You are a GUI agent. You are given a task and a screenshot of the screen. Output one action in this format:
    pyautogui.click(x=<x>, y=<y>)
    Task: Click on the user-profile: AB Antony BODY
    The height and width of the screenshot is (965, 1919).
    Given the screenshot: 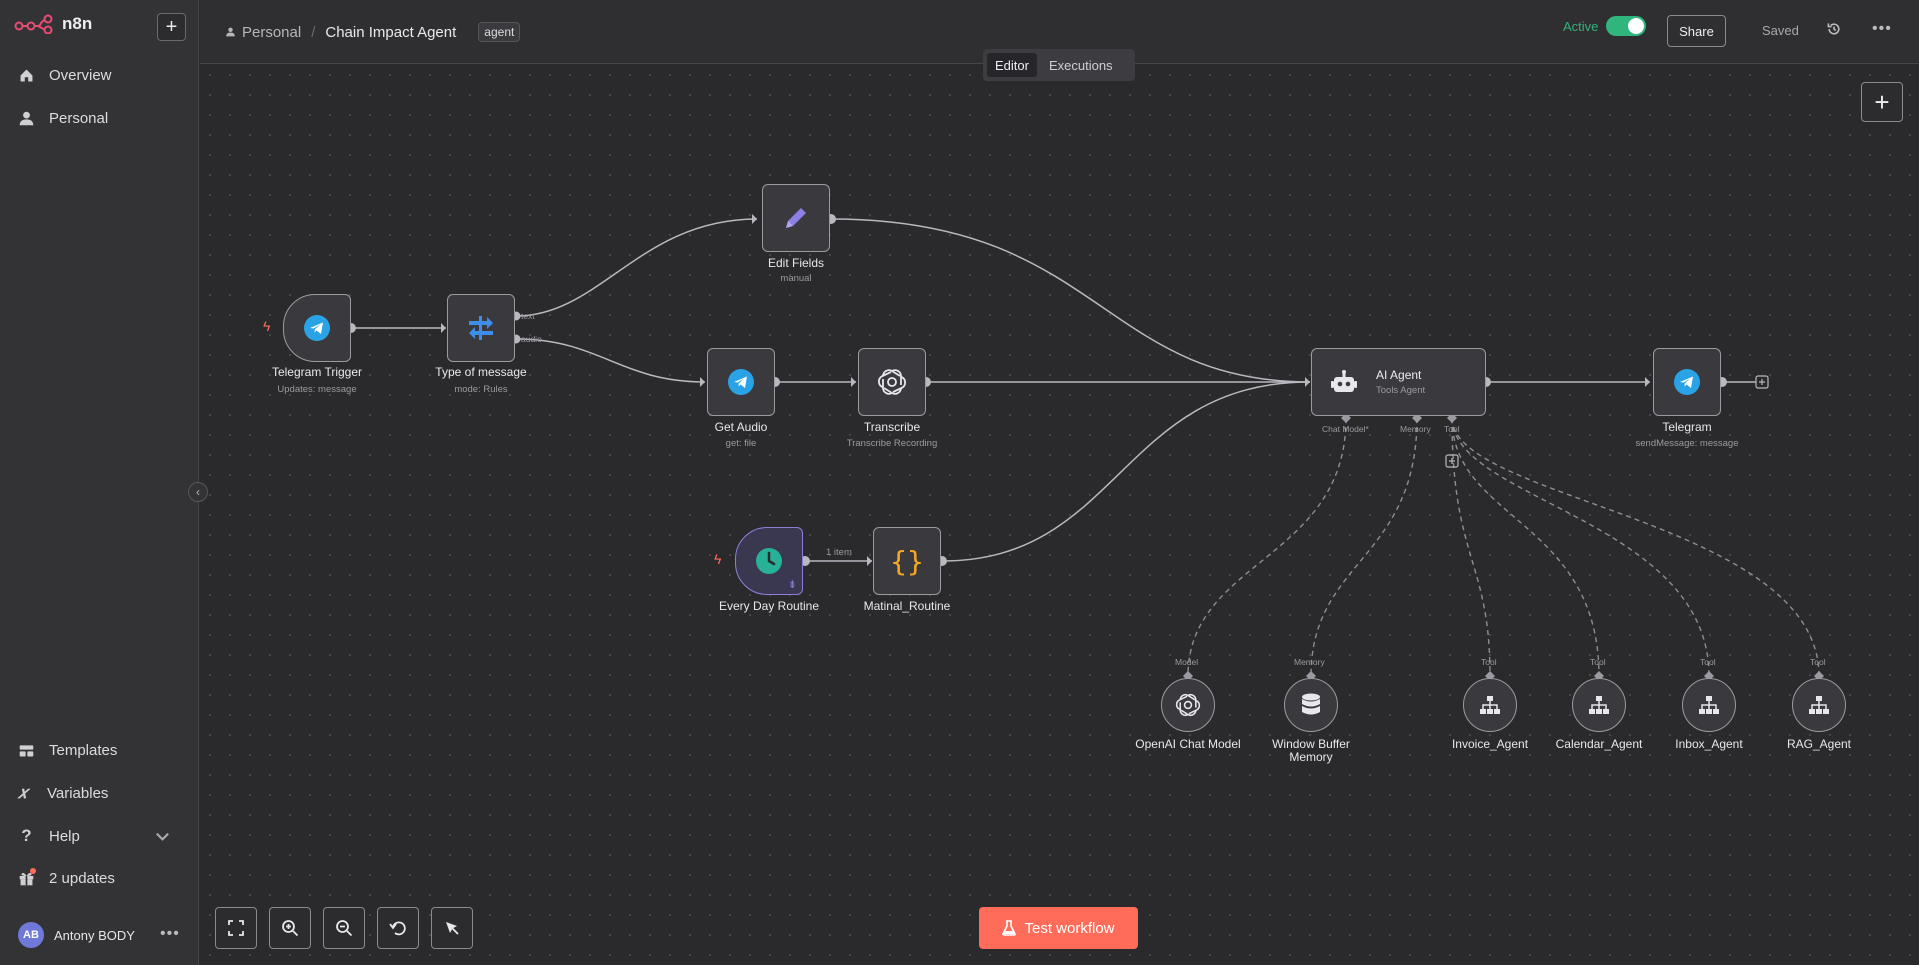 What is the action you would take?
    pyautogui.click(x=76, y=935)
    